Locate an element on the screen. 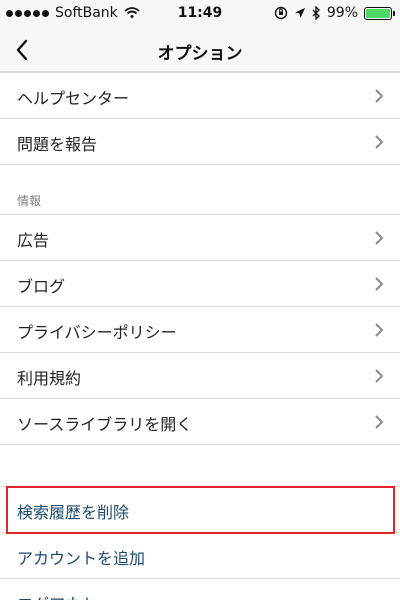 This screenshot has width=400, height=600. row-add-account: アカウントを追加 is located at coordinates (200, 556).